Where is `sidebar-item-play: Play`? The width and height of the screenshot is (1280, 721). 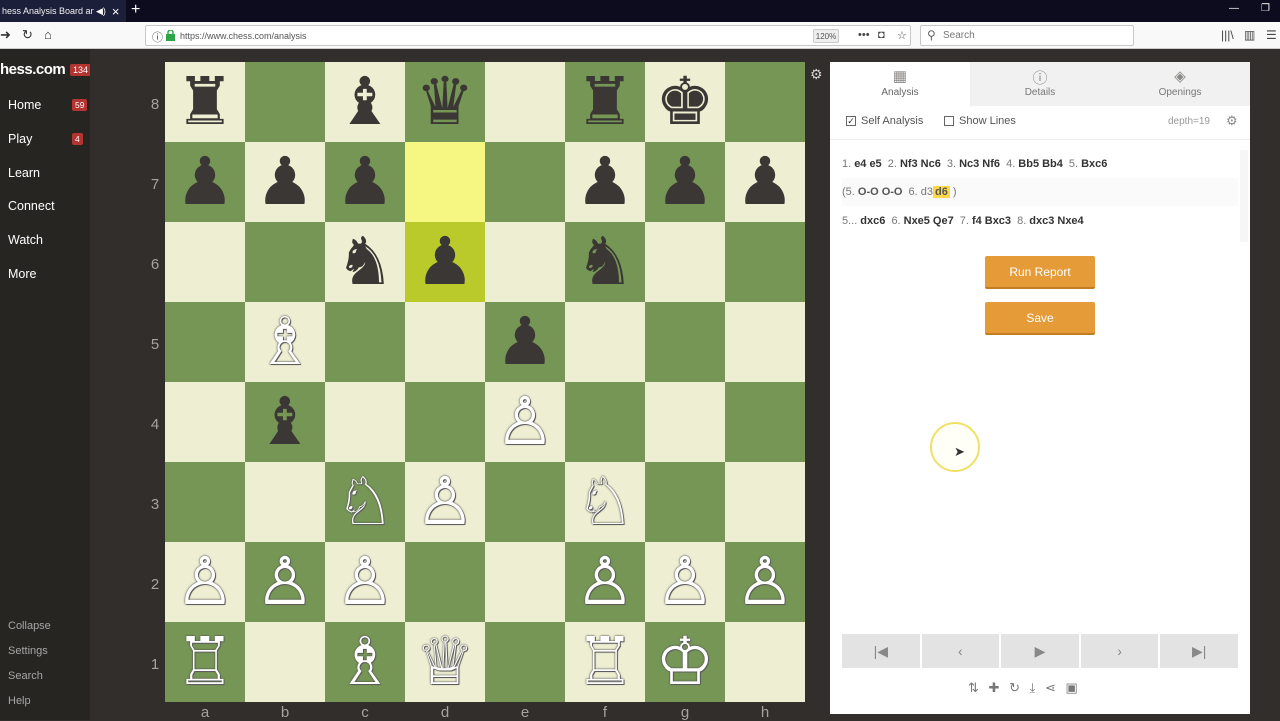 sidebar-item-play: Play is located at coordinates (20, 139).